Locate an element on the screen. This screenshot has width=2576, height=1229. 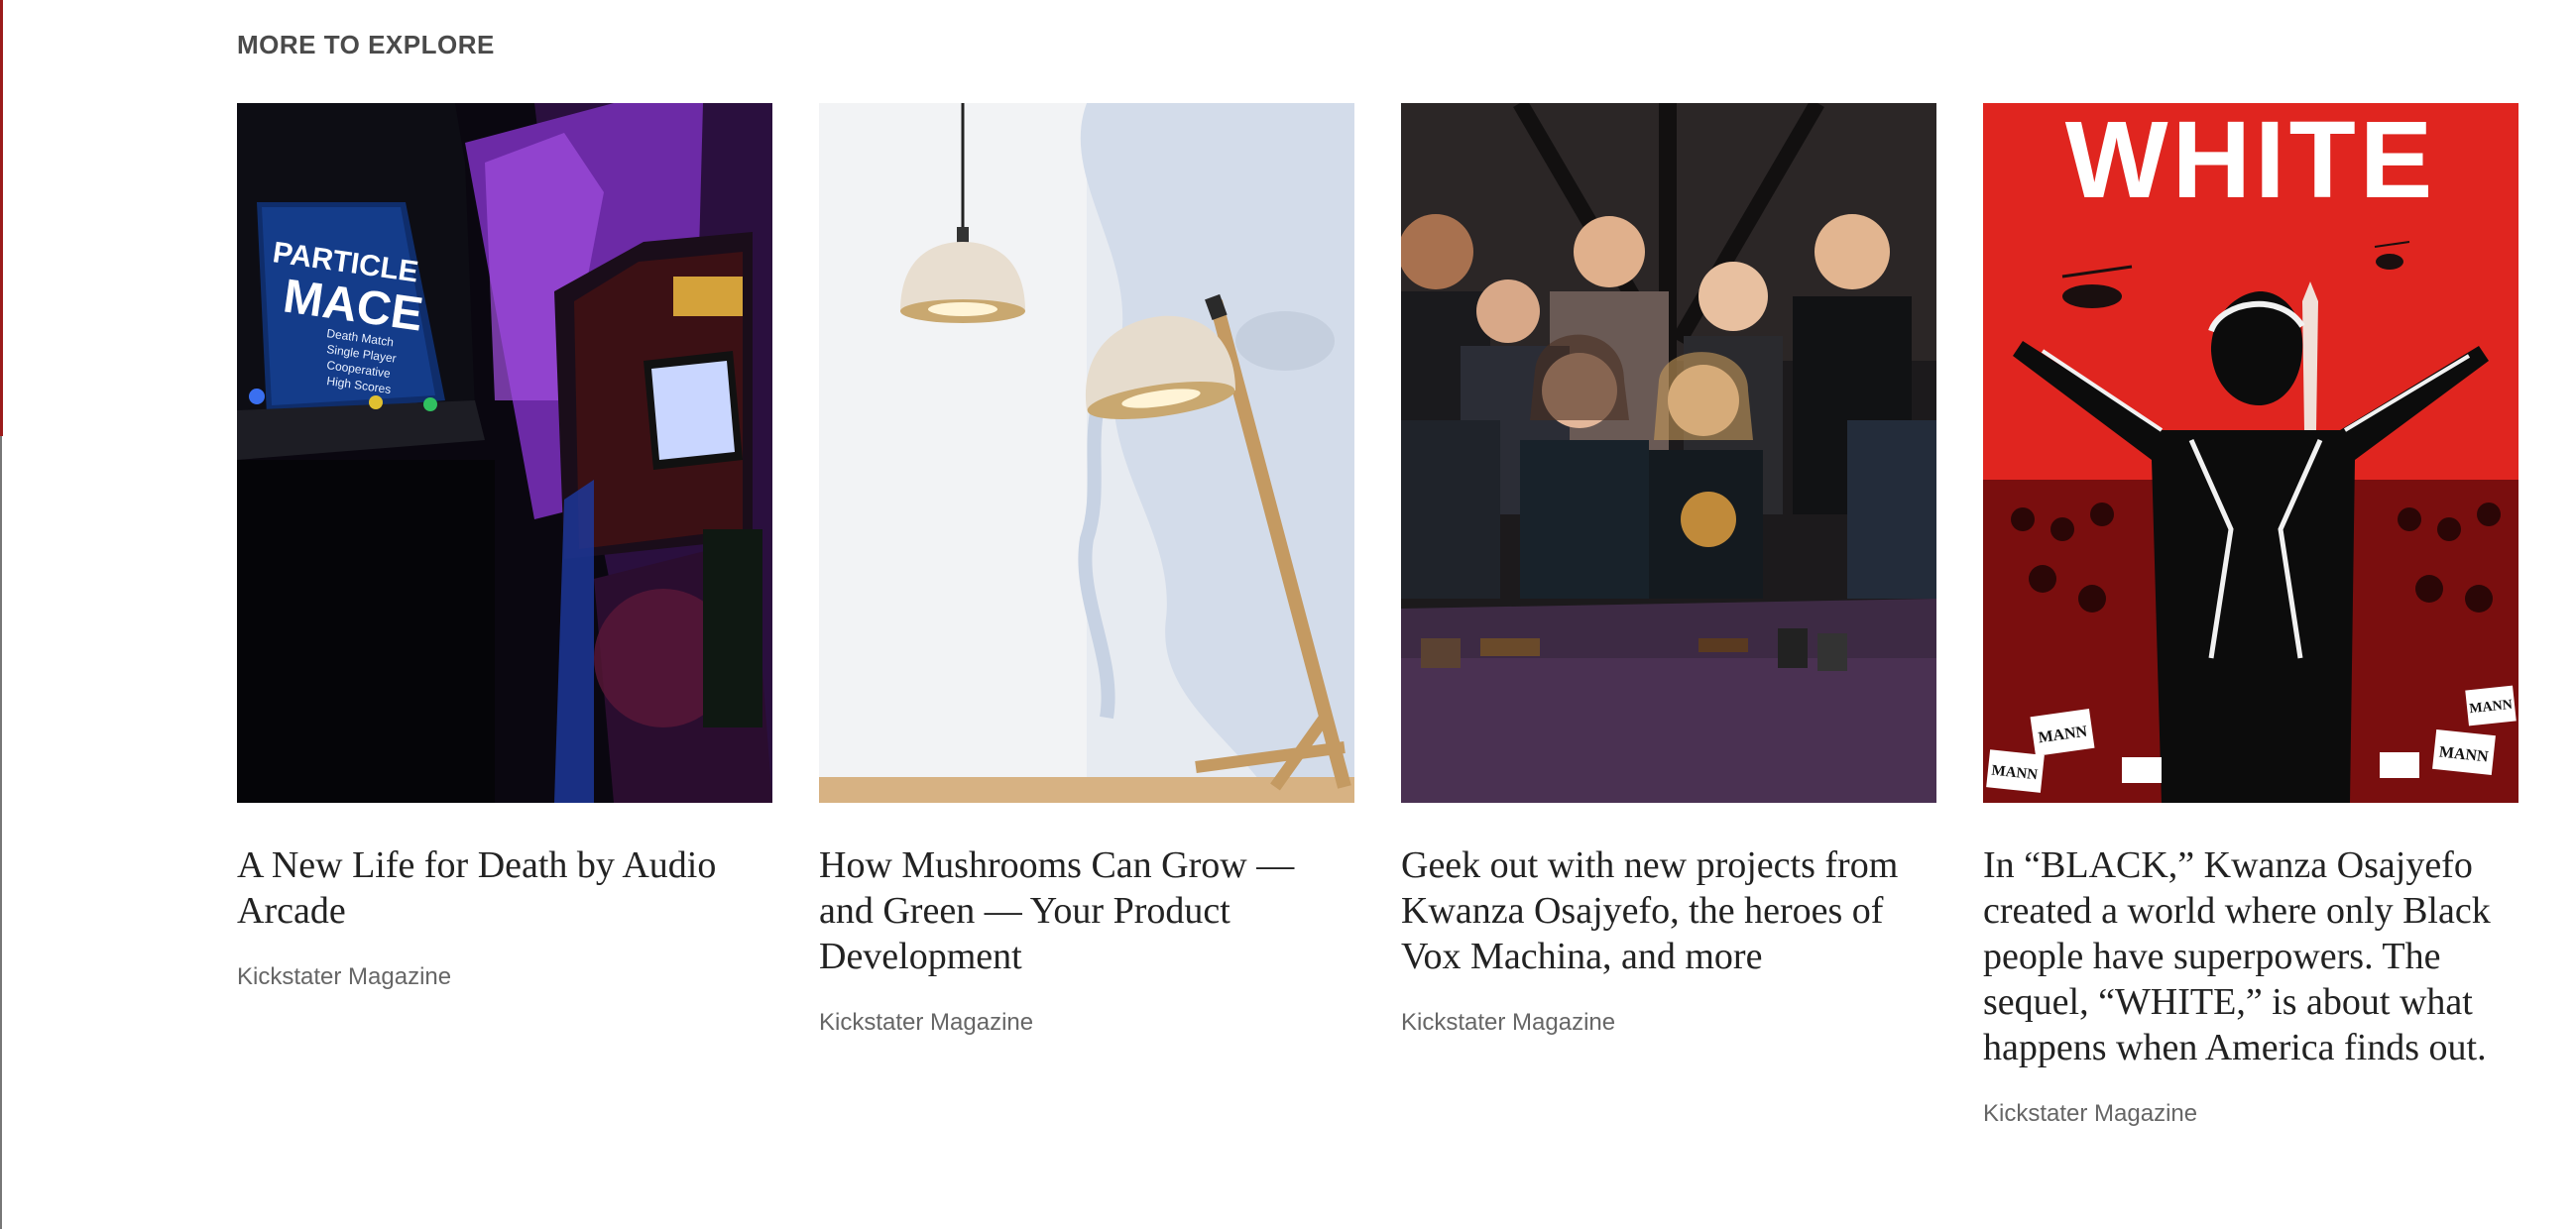
cover-title: WHITE is located at coordinates (2251, 162).